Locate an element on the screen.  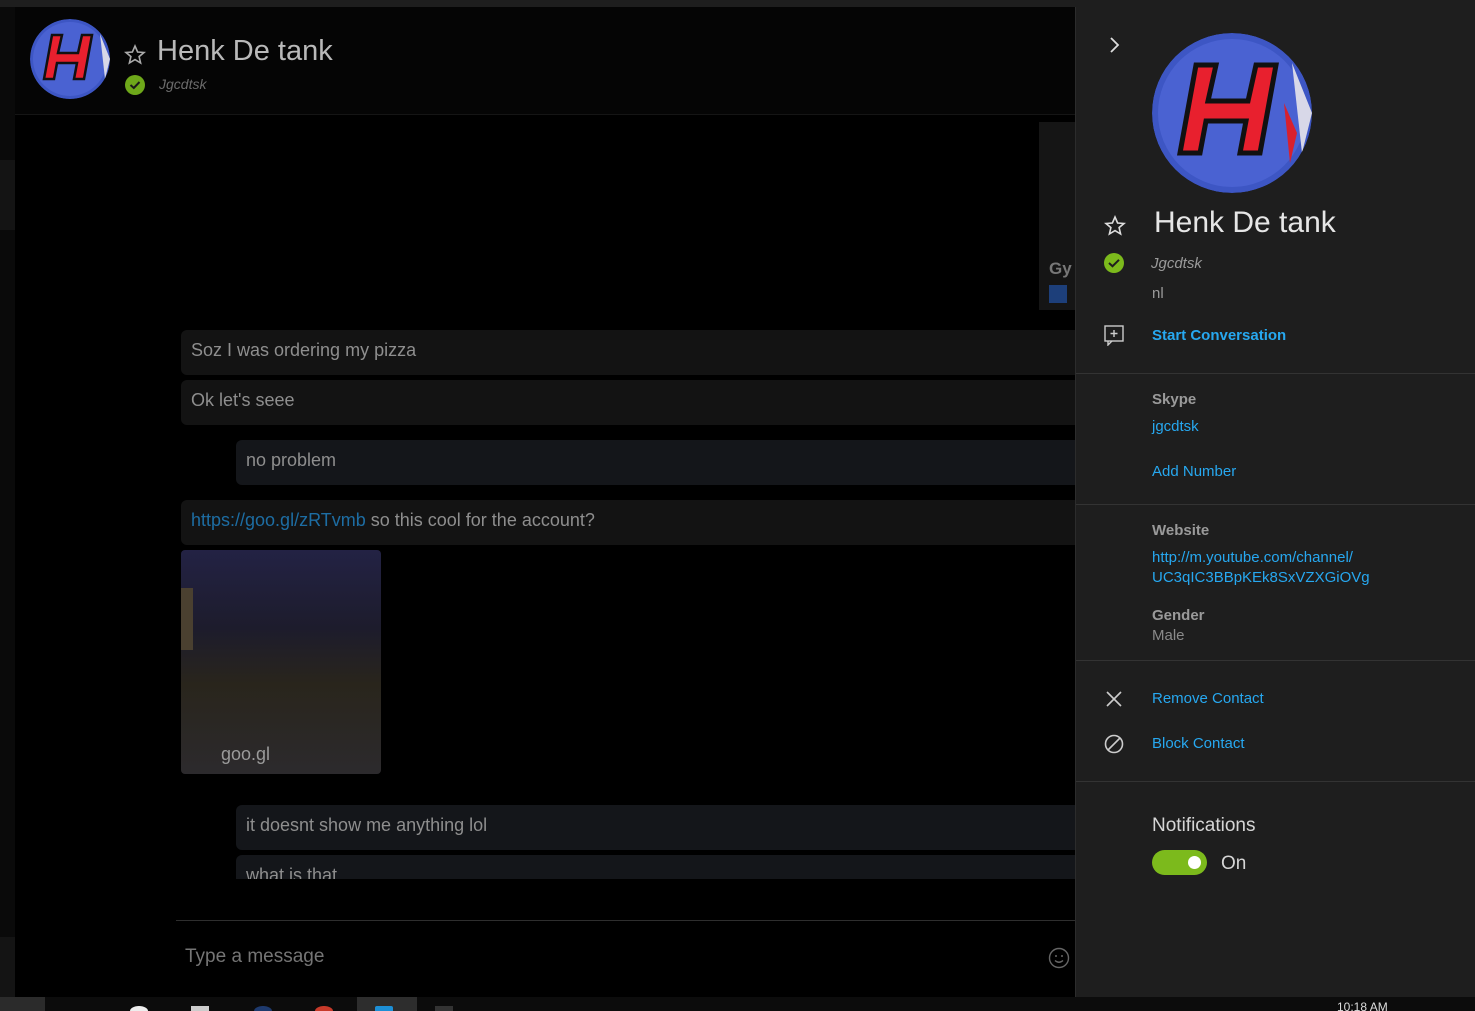
website-link-line1: http://m.youtube.com/channel/ is located at coordinates (1252, 558).